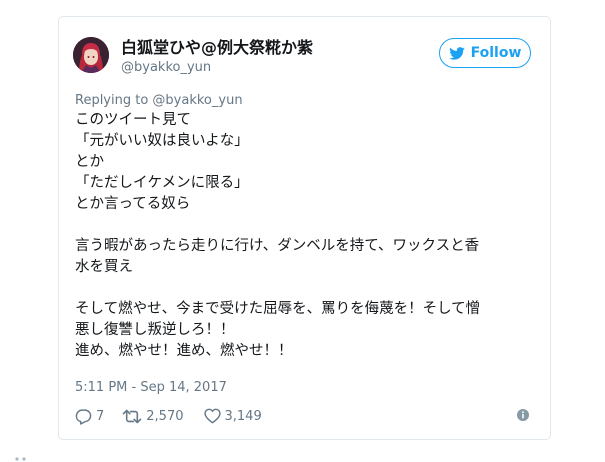 This screenshot has height=462, width=605. What do you see at coordinates (100, 416) in the screenshot?
I see `reply-count: 7` at bounding box center [100, 416].